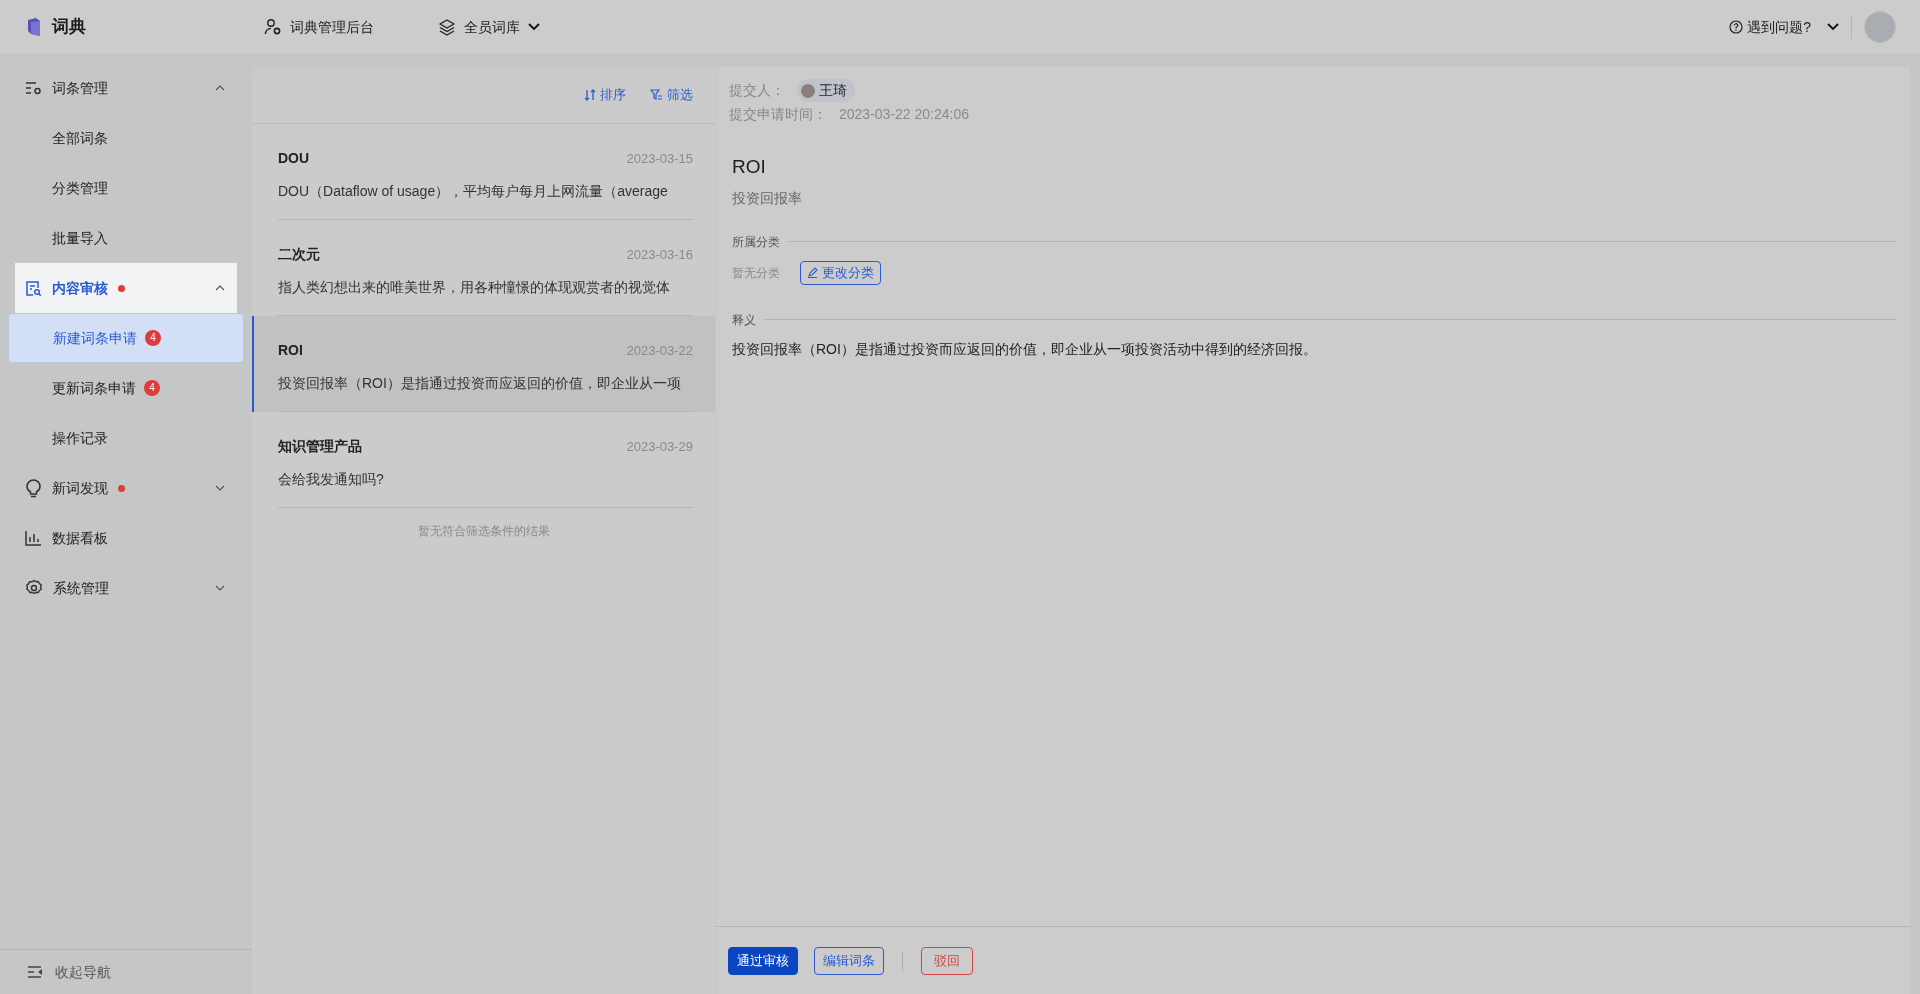 This screenshot has width=1920, height=994. I want to click on entry-list-item: 知识管理产品 2023-03-29 会给我发通知吗?, so click(483, 460).